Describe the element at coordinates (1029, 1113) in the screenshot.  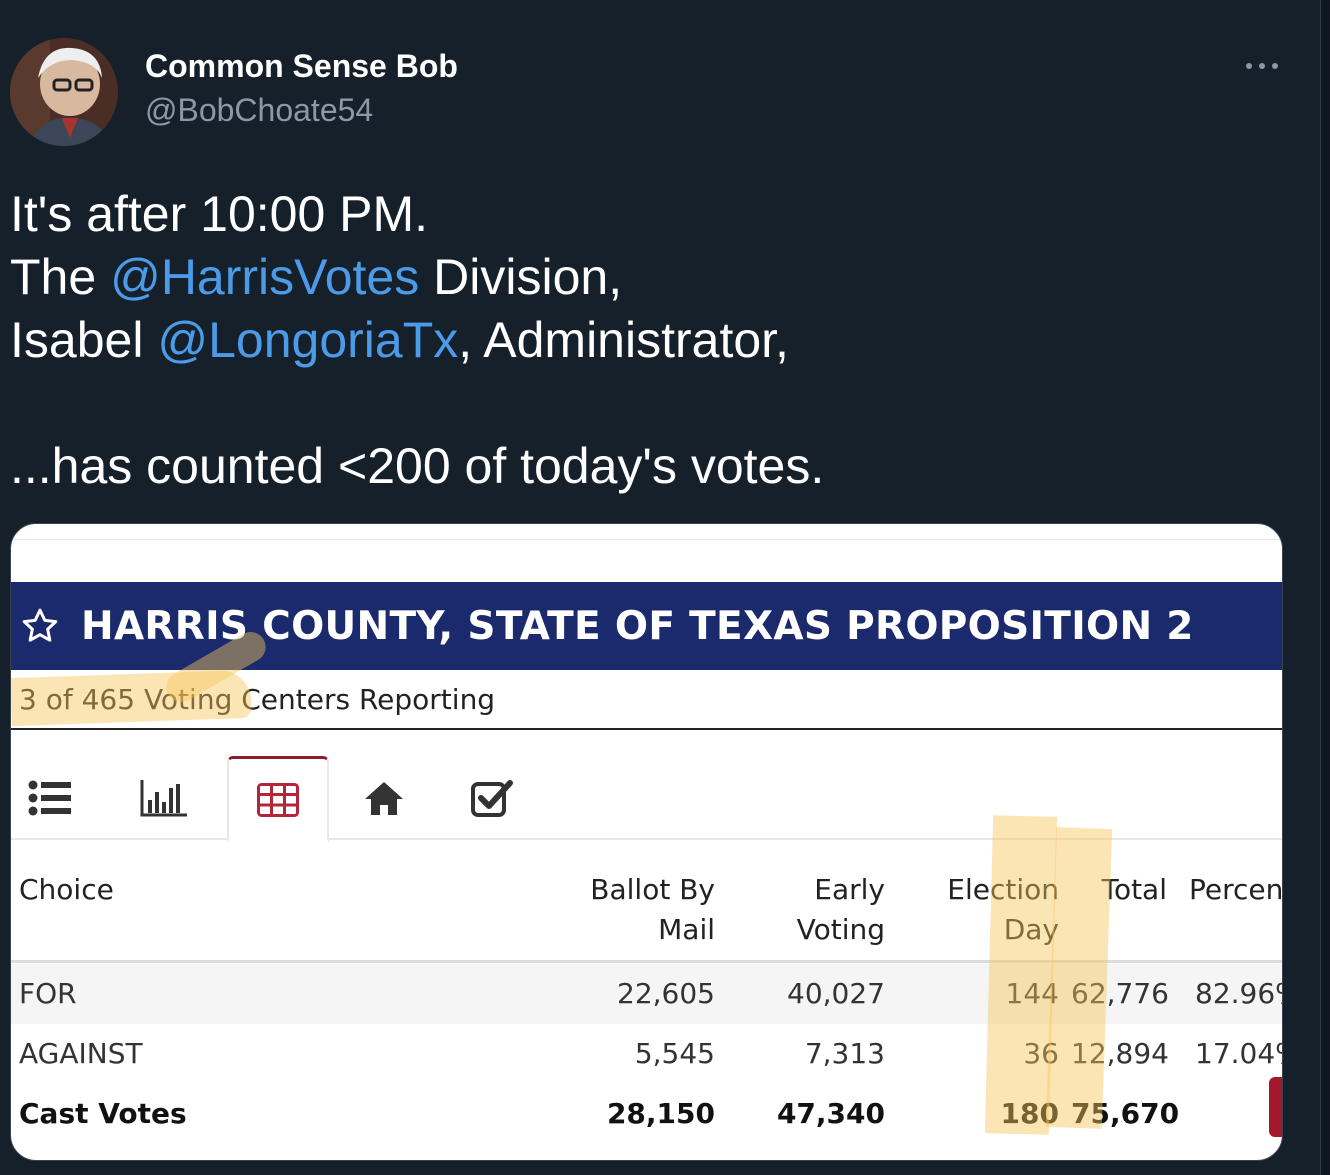
I see `cell-election-day: 180` at that location.